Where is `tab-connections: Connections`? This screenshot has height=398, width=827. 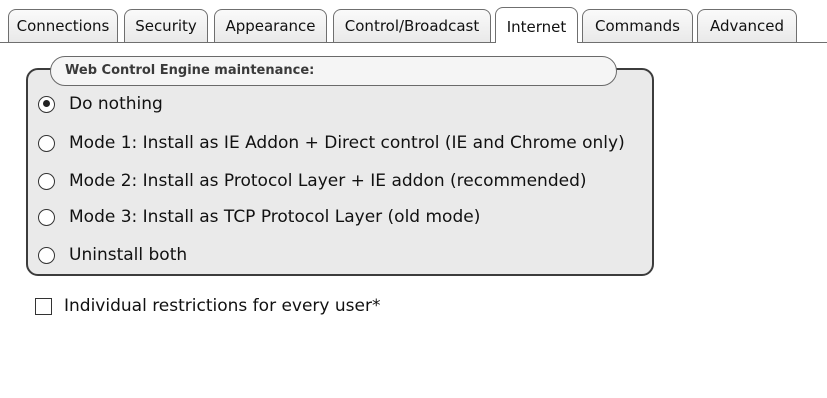 tab-connections: Connections is located at coordinates (63, 25).